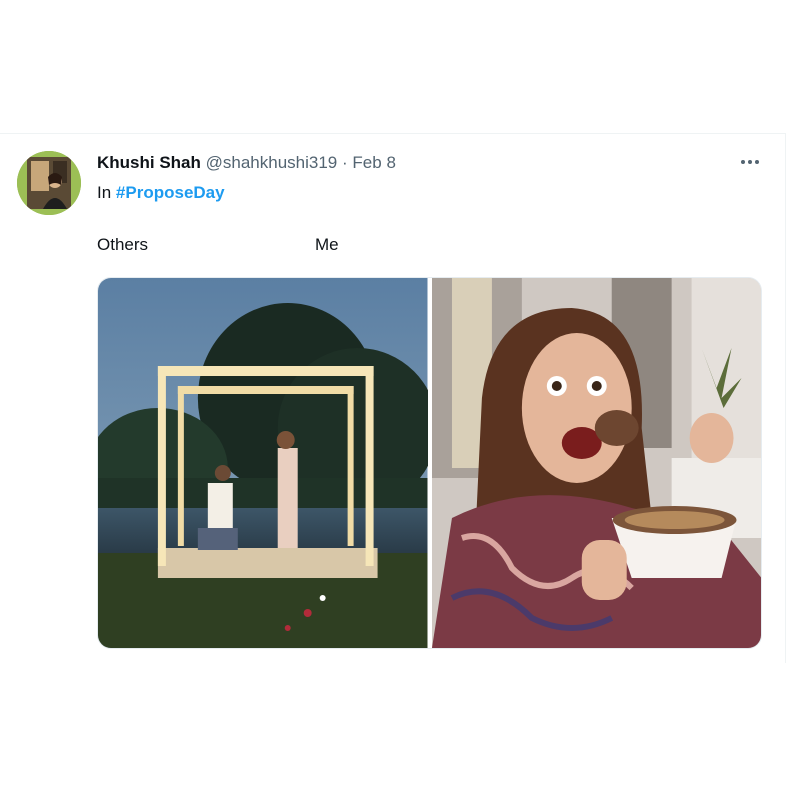  What do you see at coordinates (170, 192) in the screenshot?
I see `hashtag-link: #ProposeDay` at bounding box center [170, 192].